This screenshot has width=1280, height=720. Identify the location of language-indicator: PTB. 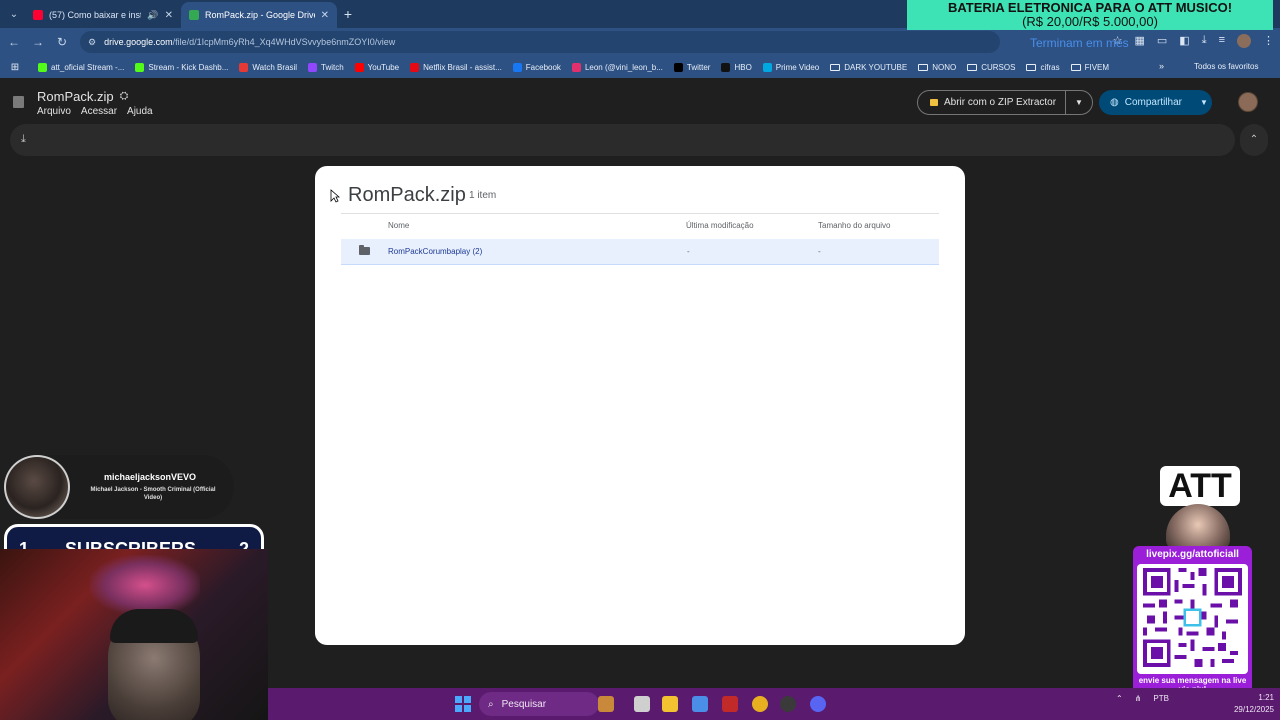
(1161, 698).